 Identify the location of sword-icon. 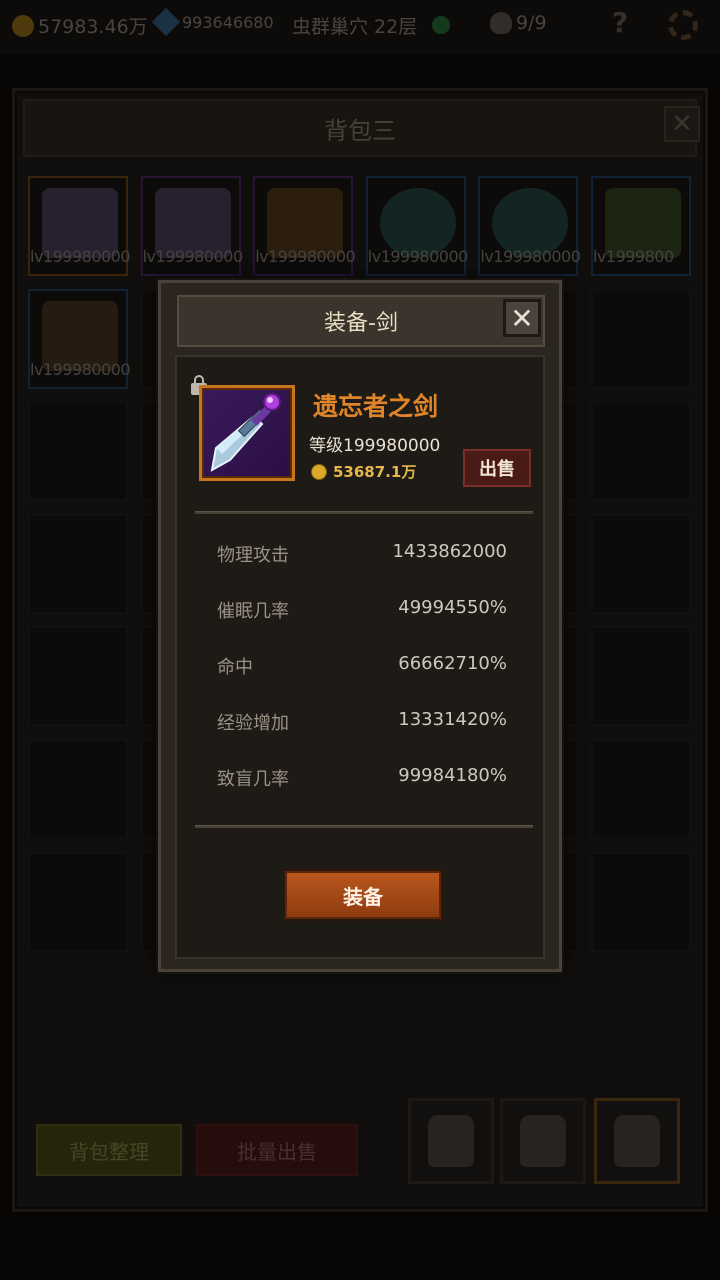
(245, 432).